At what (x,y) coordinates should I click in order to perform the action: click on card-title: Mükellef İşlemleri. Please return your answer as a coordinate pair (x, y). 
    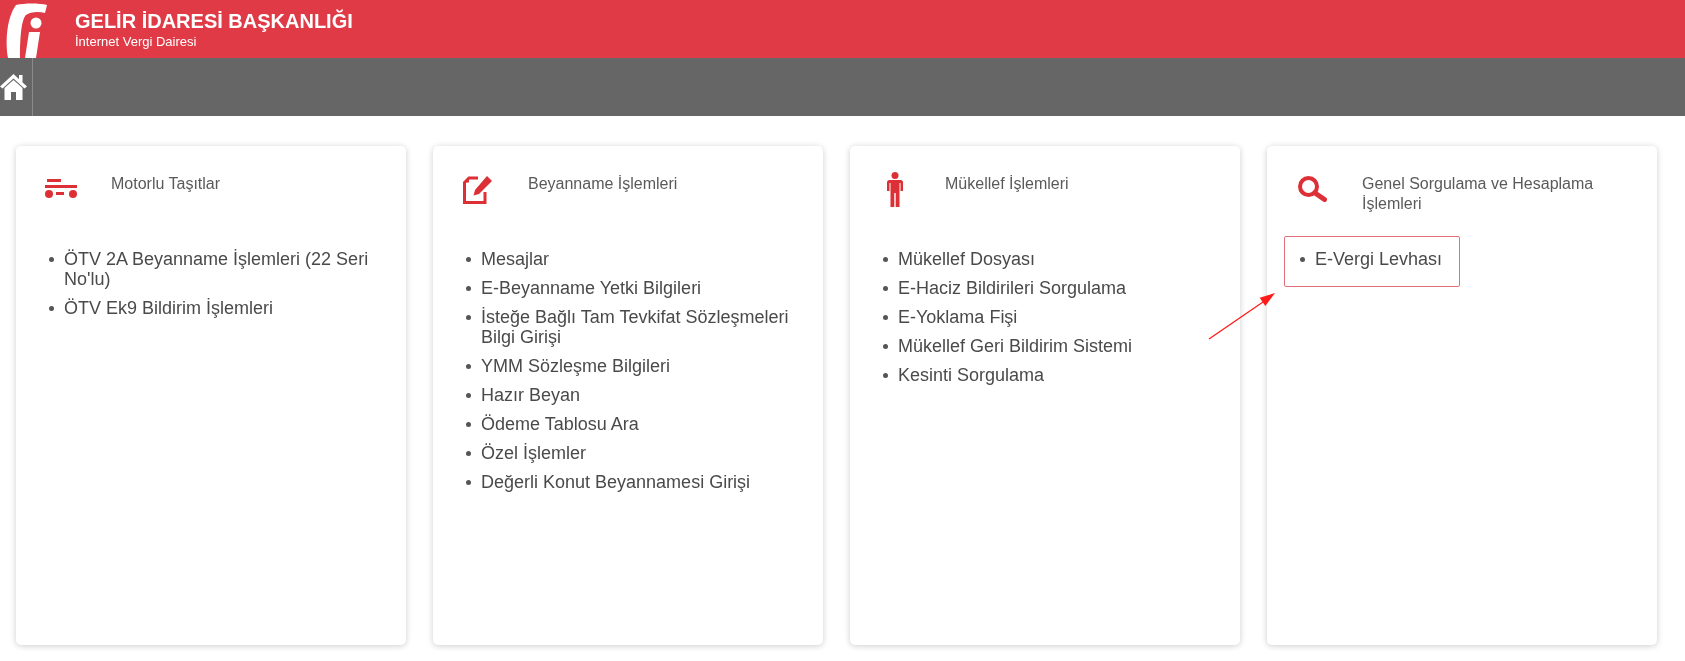
    Looking at the image, I should click on (1007, 184).